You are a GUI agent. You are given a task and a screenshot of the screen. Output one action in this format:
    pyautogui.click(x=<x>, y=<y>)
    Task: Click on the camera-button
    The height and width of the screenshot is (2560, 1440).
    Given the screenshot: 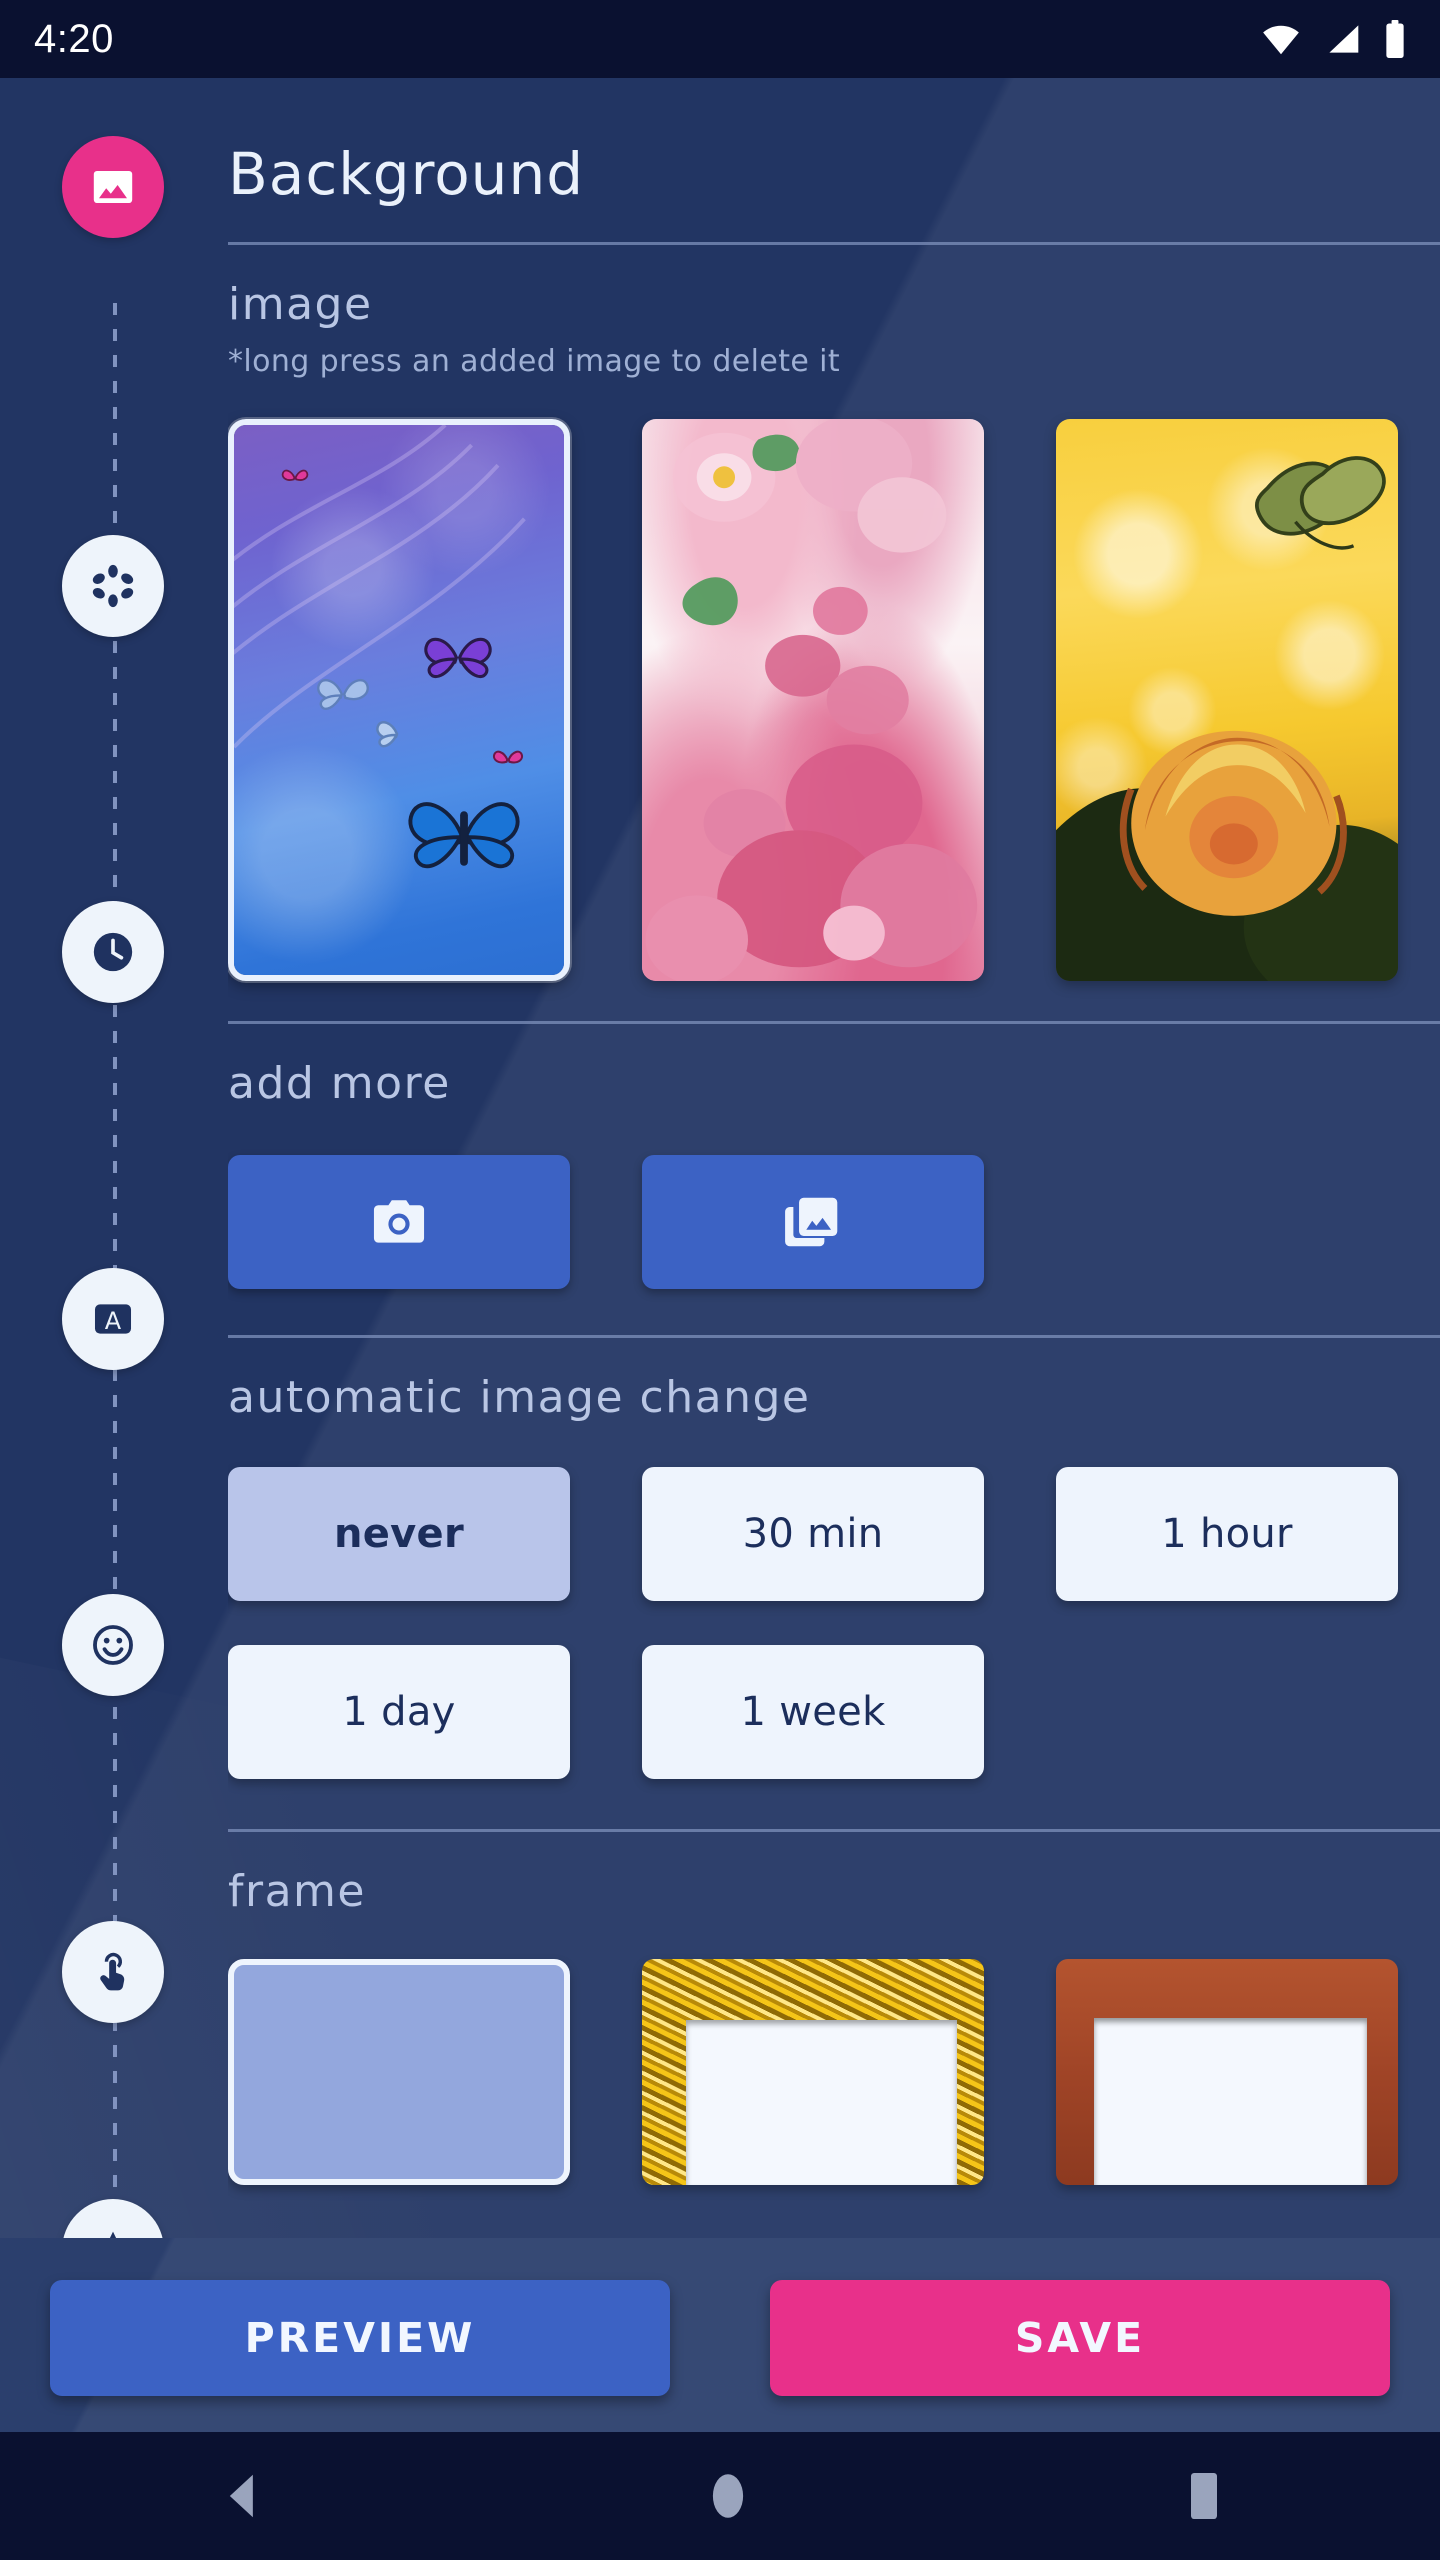 What is the action you would take?
    pyautogui.click(x=399, y=1222)
    